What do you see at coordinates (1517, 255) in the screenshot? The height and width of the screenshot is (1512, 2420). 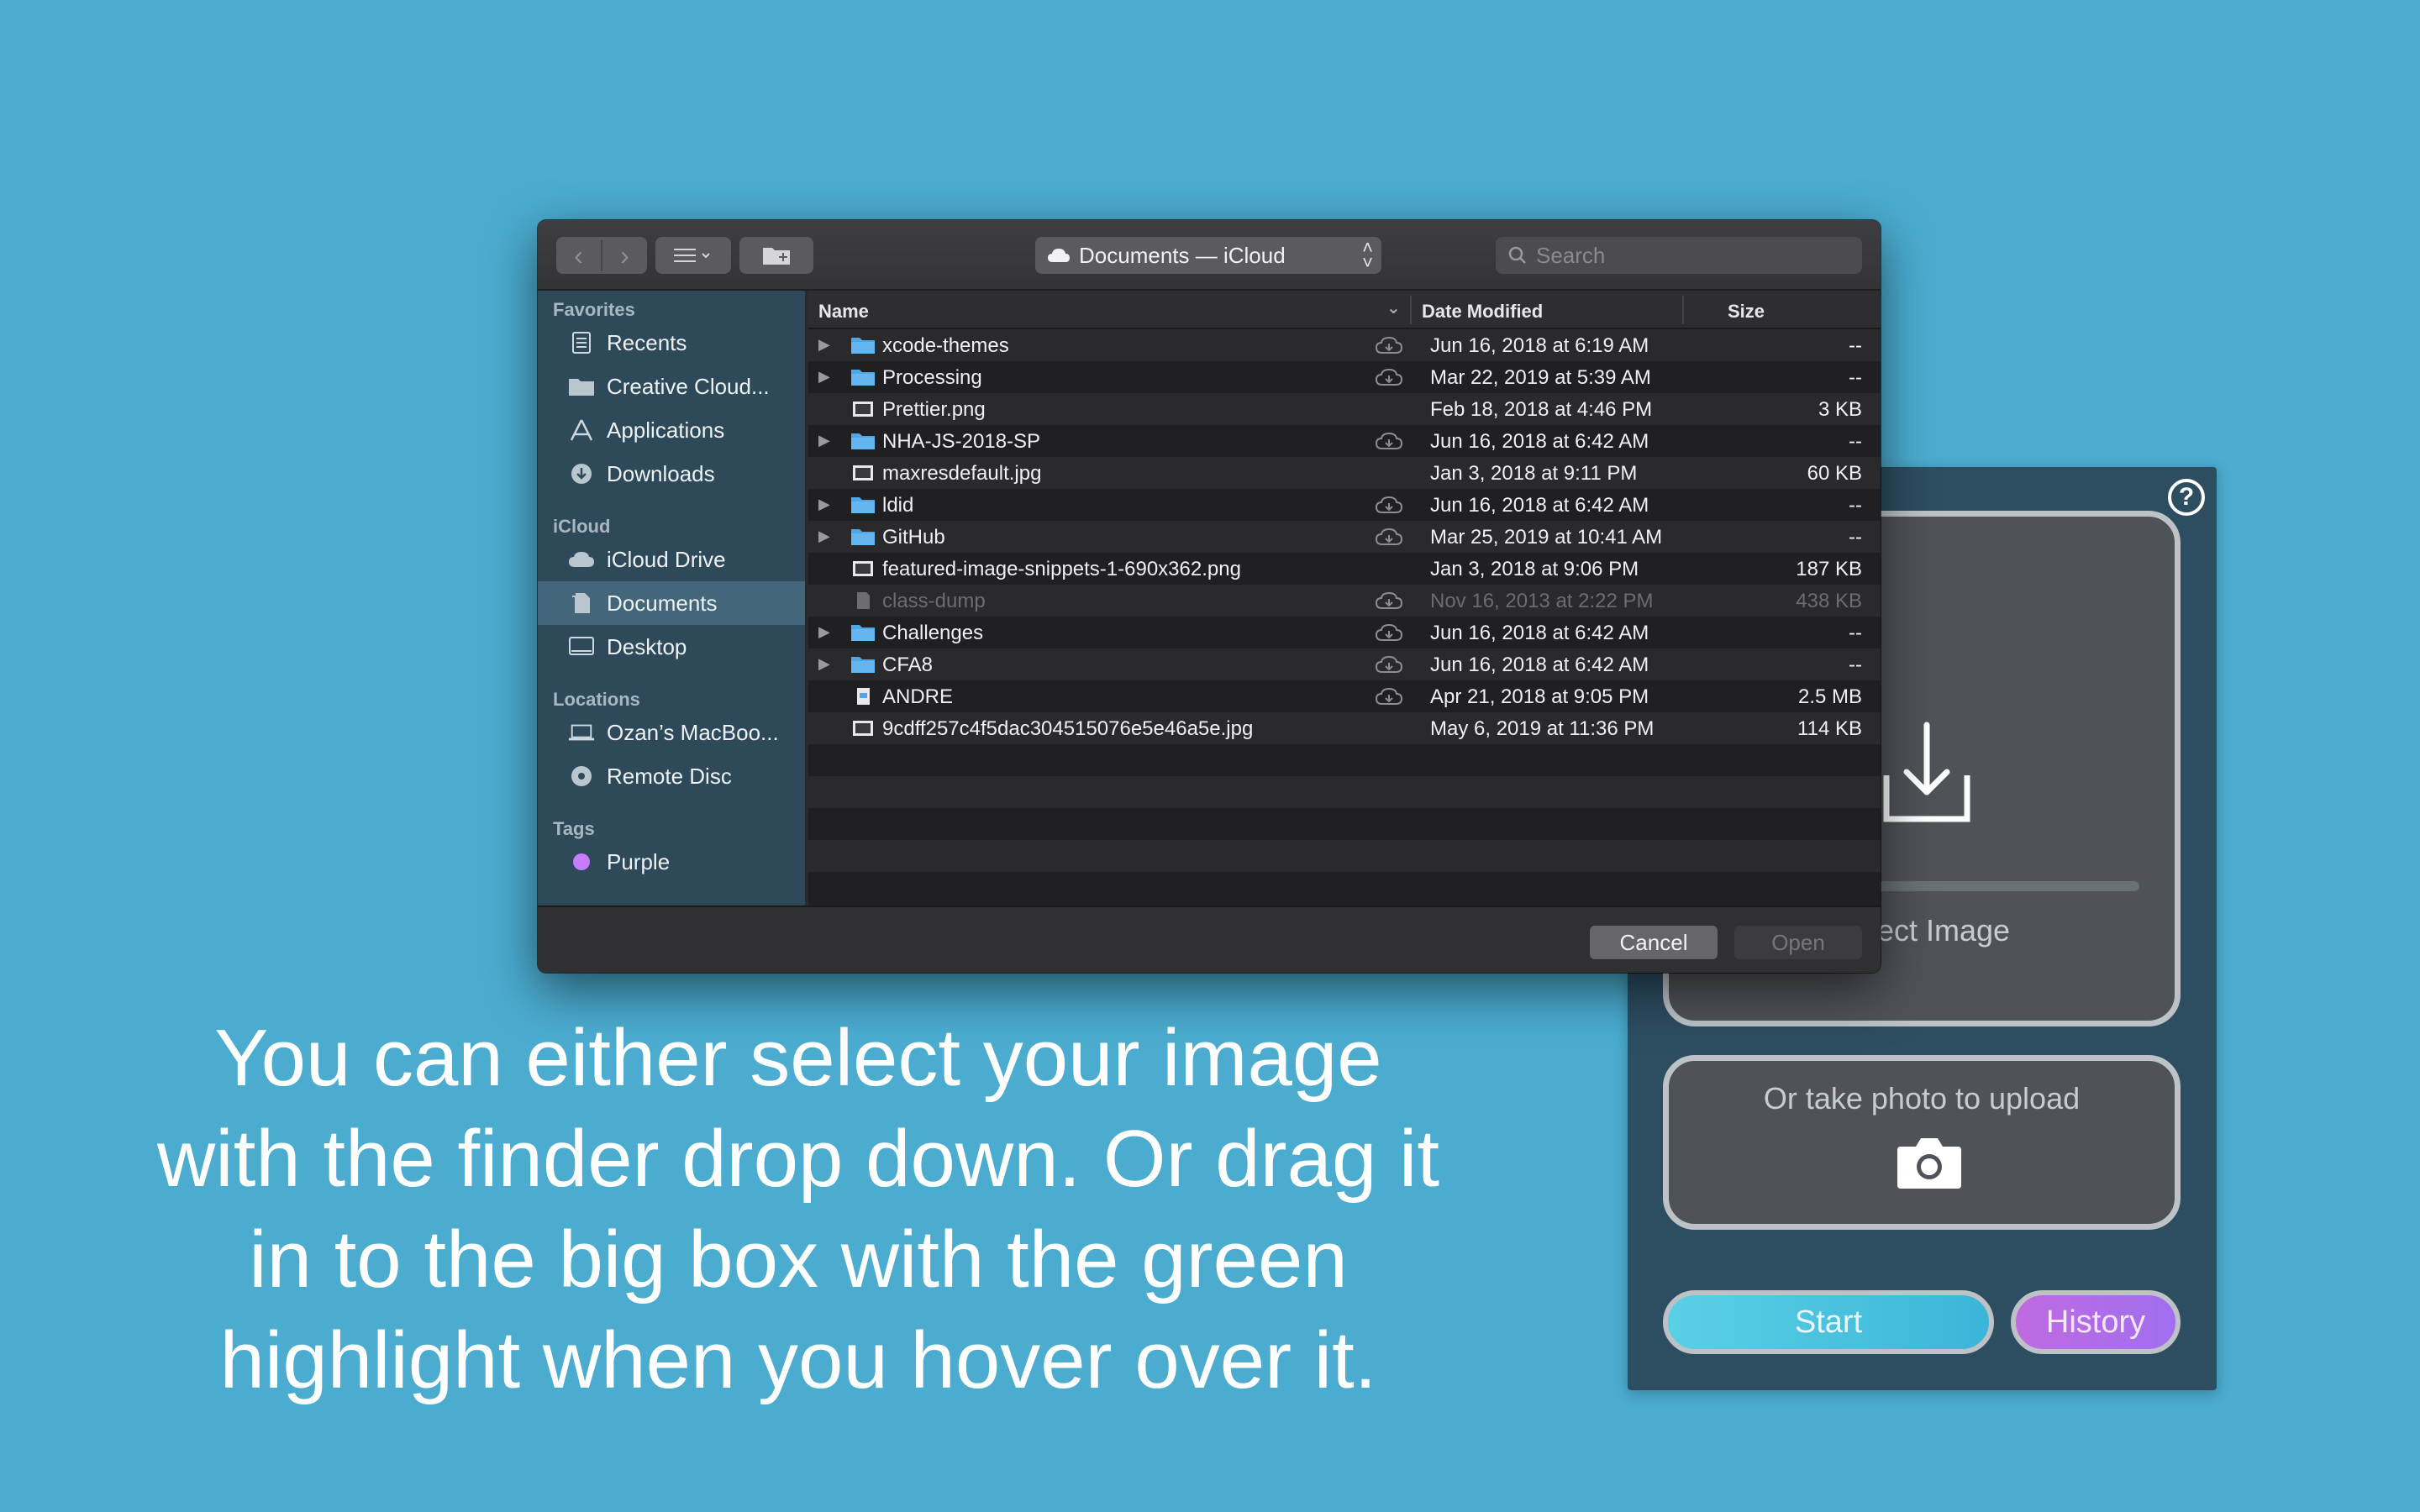 I see `search-icon` at bounding box center [1517, 255].